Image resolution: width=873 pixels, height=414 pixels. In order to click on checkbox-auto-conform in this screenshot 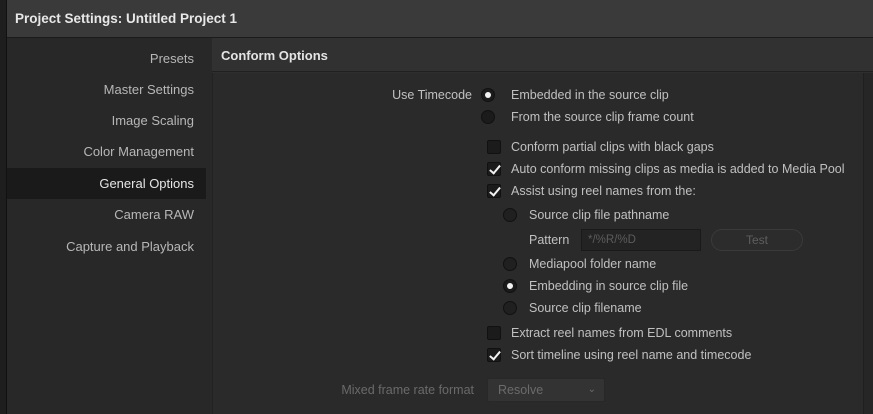, I will do `click(494, 169)`.